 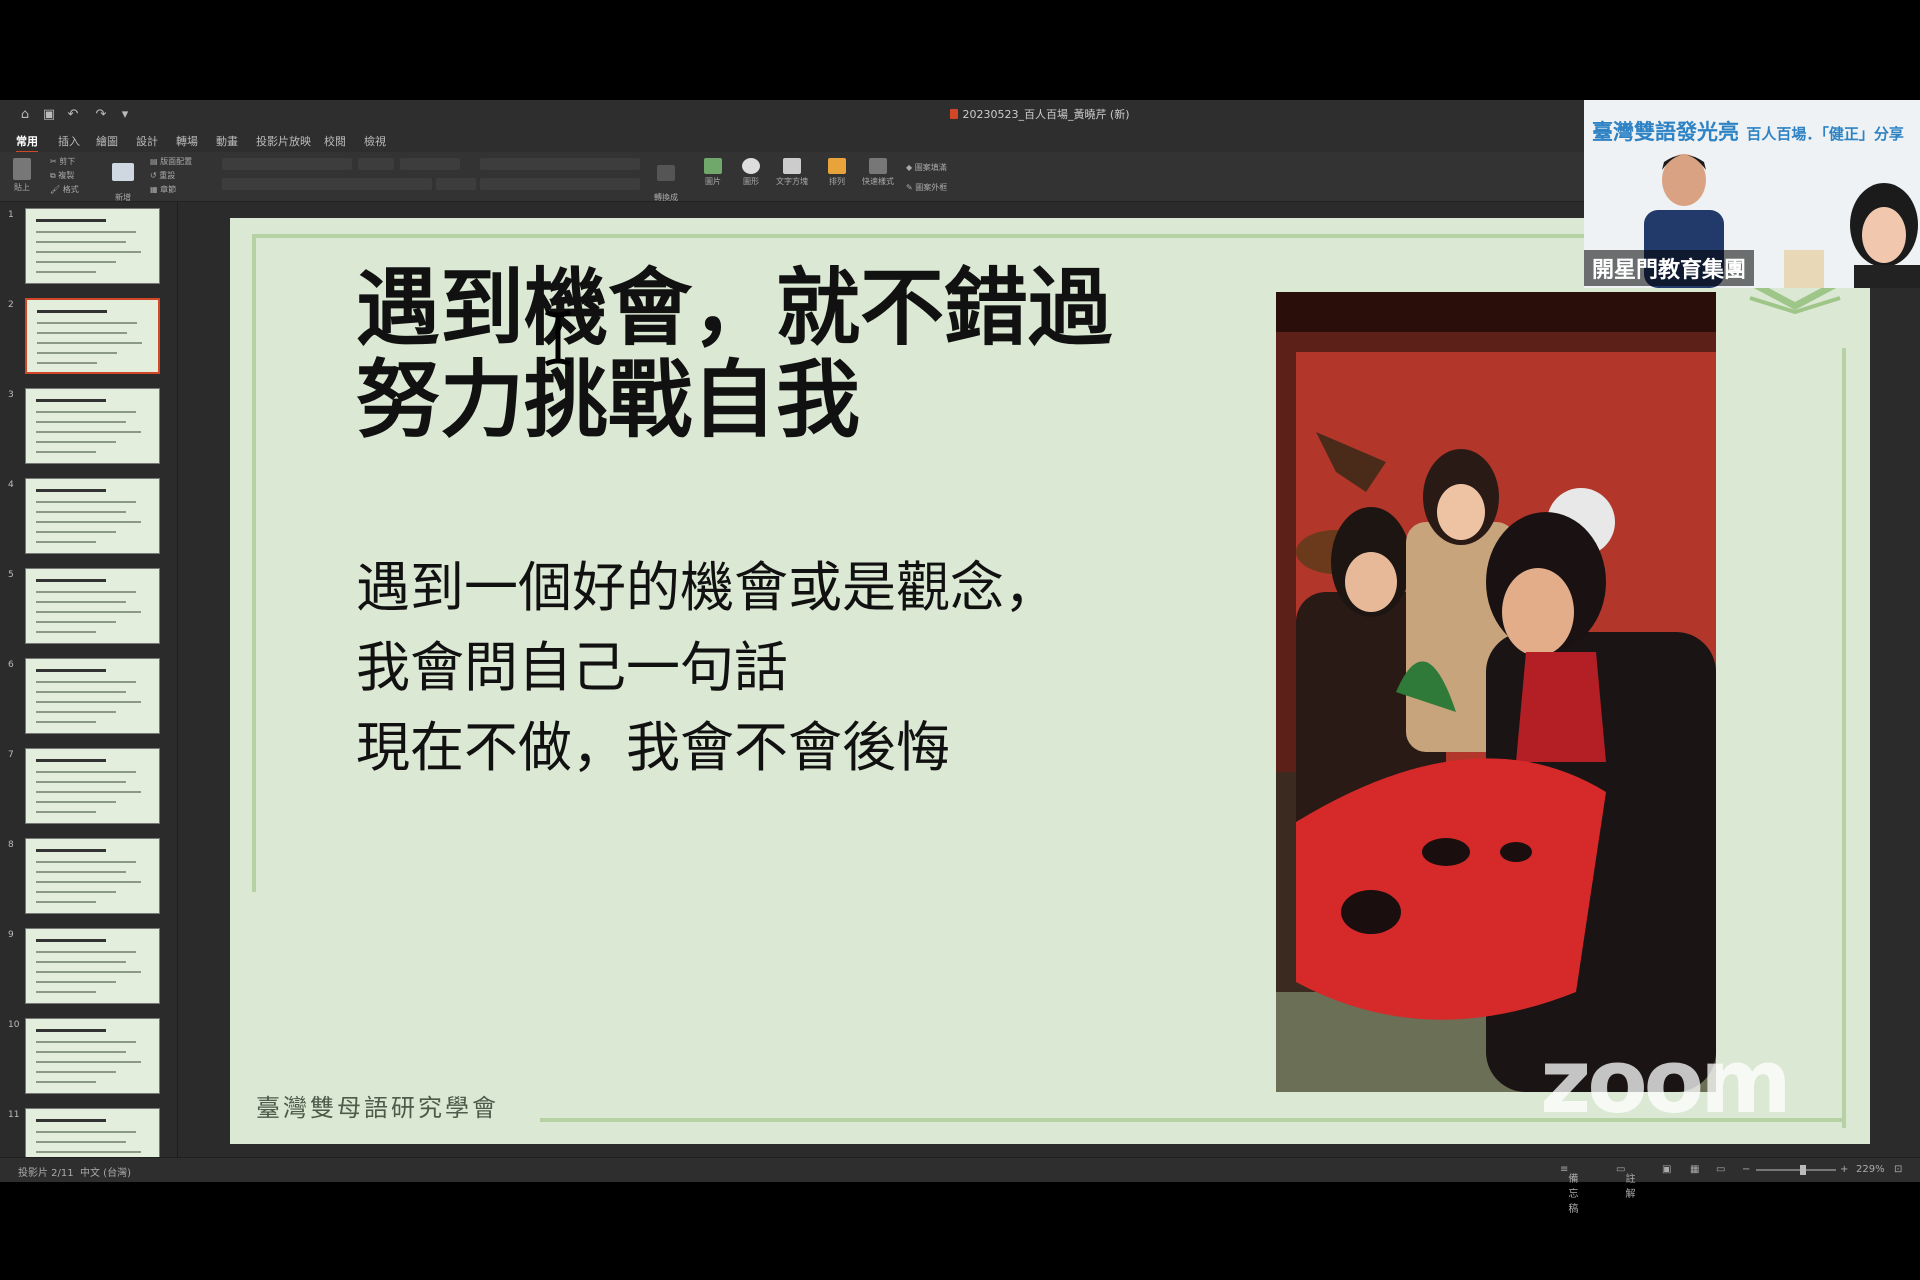 What do you see at coordinates (62, 175) in the screenshot?
I see `copy-button: ⧉ 複製` at bounding box center [62, 175].